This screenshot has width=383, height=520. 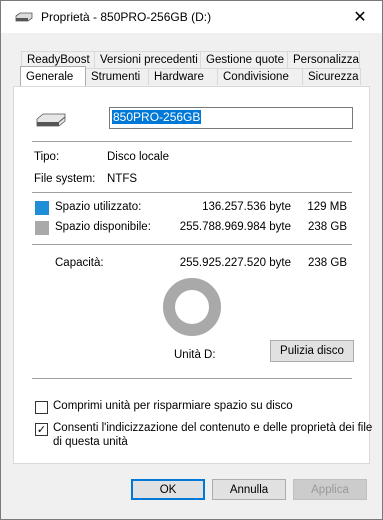 I want to click on window-title: Proprietà - 850PRO-256GB (D:), so click(x=126, y=17).